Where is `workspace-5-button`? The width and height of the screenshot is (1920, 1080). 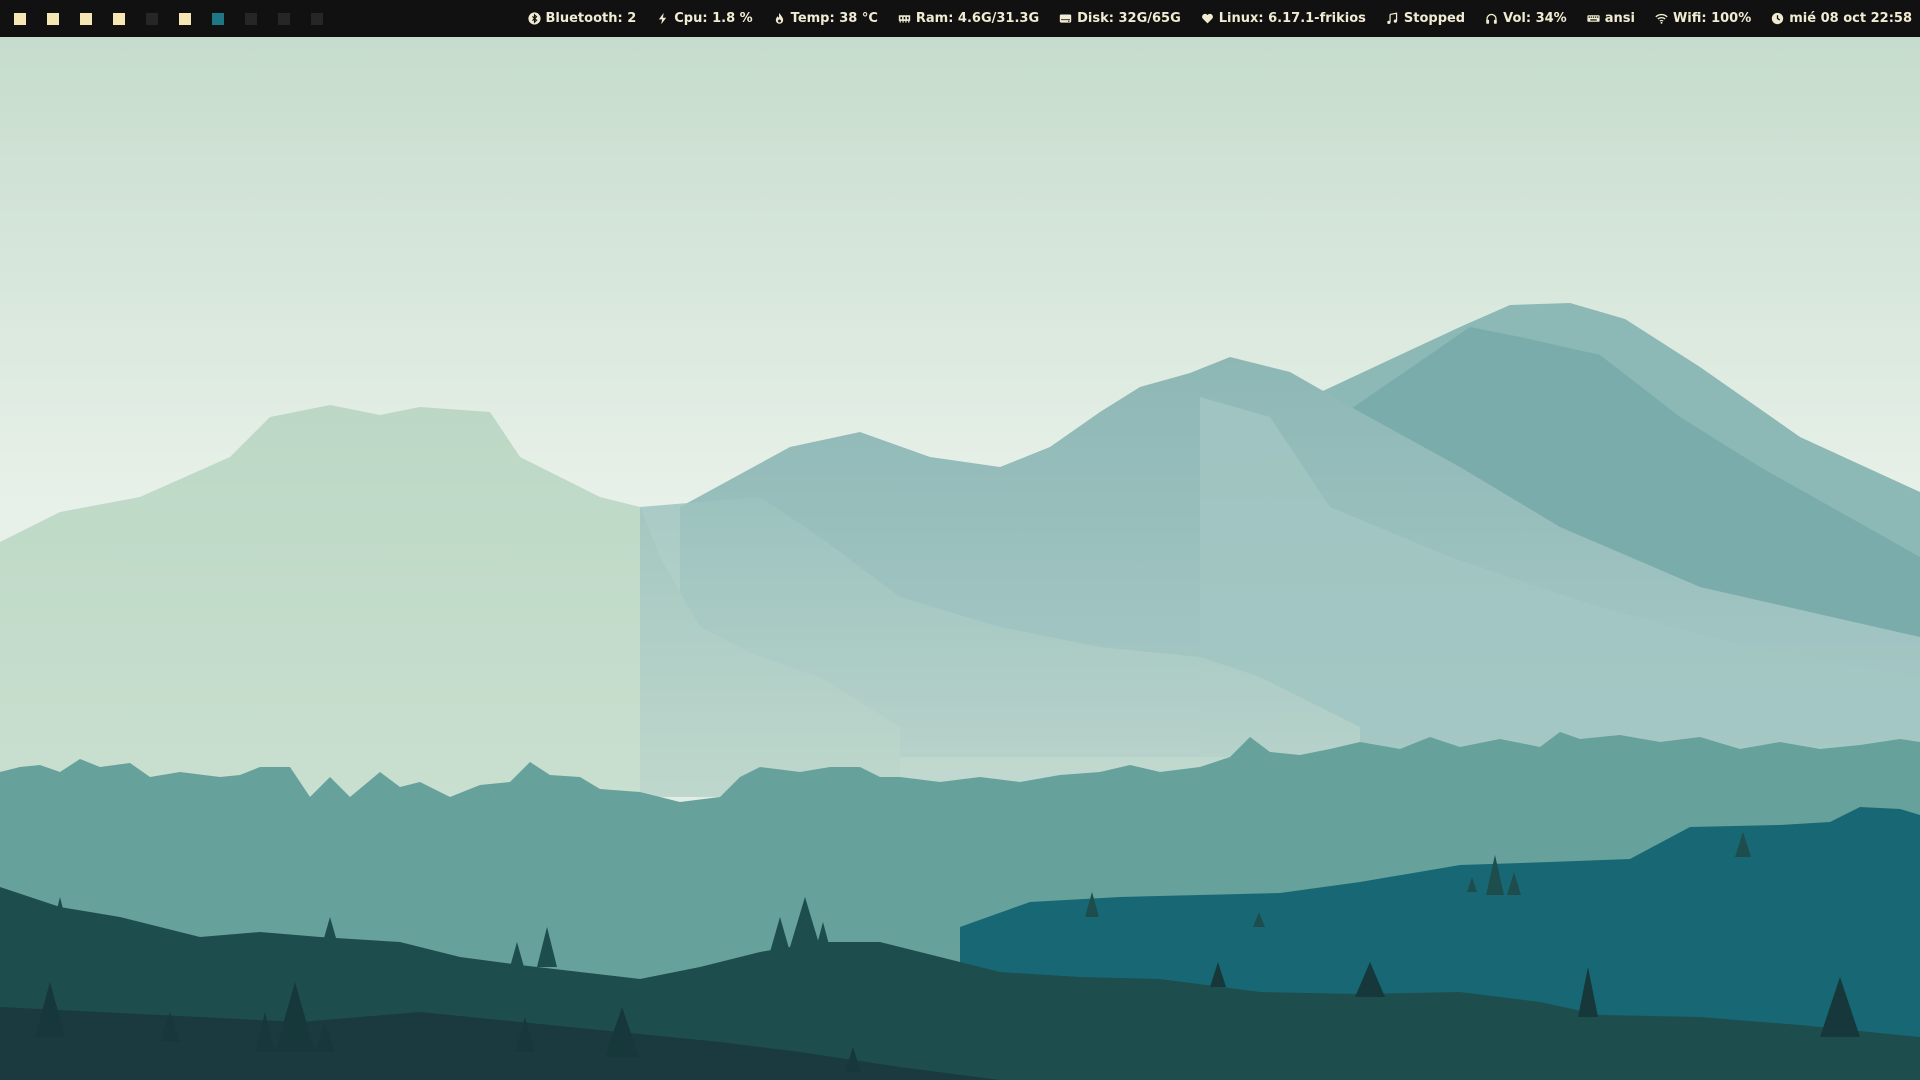
workspace-5-button is located at coordinates (152, 18).